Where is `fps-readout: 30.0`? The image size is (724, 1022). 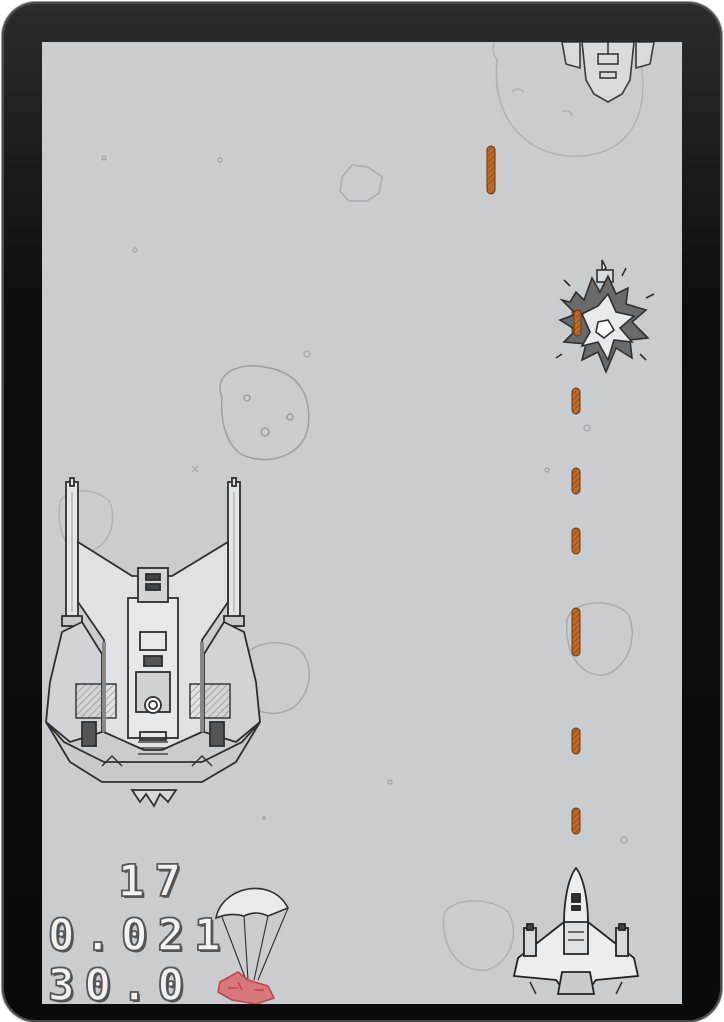 fps-readout: 30.0 is located at coordinates (120, 982).